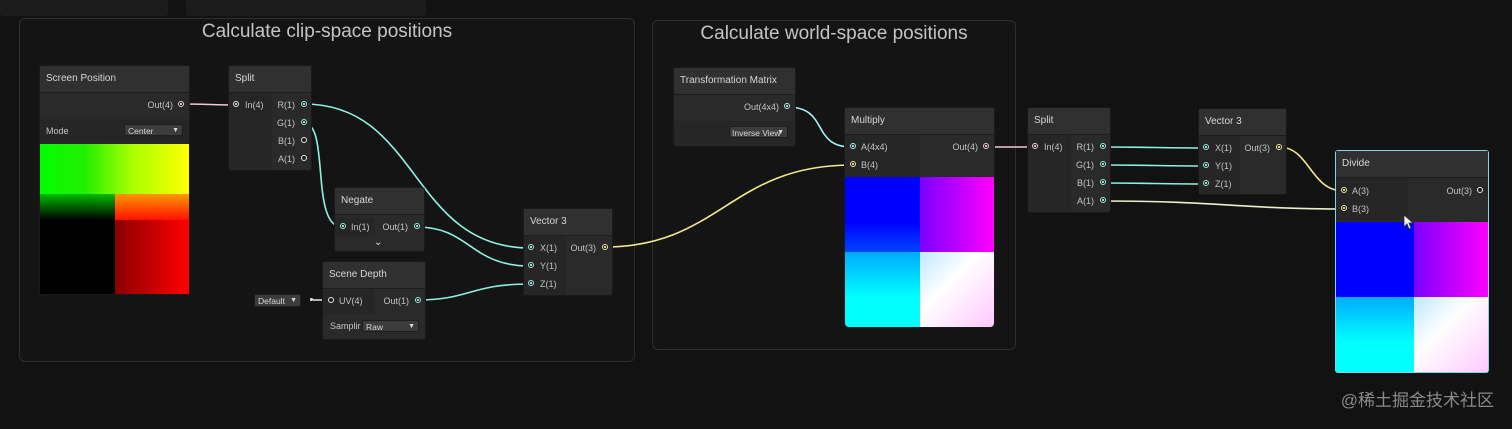  Describe the element at coordinates (374, 275) in the screenshot. I see `node-title: Scene Depth` at that location.